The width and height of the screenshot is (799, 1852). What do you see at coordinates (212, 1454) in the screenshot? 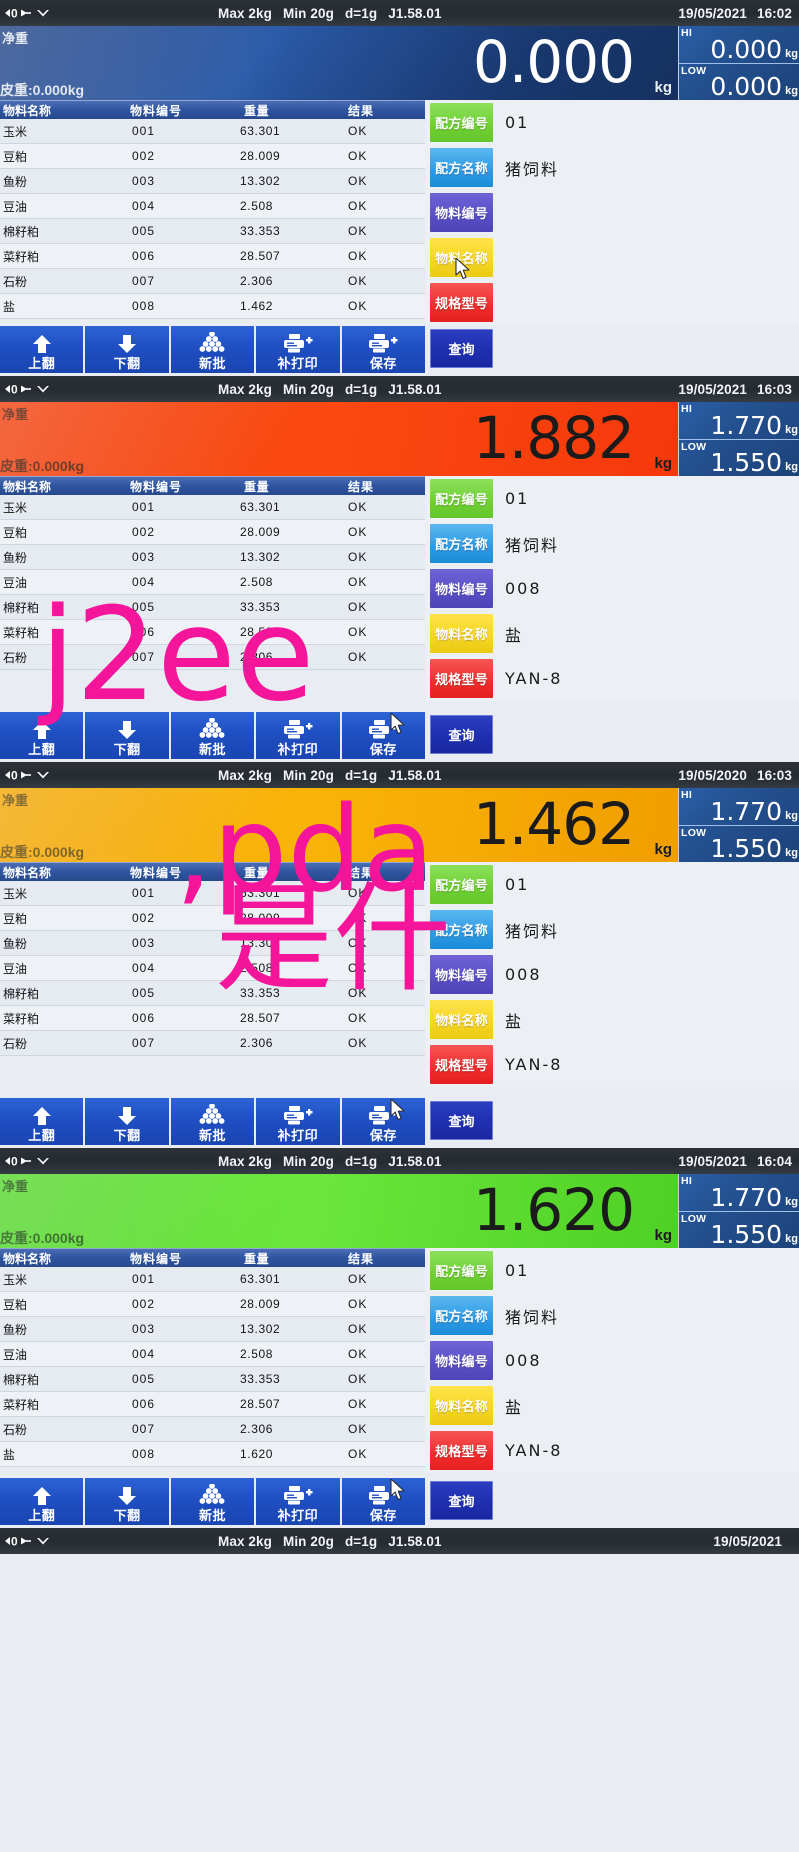
I see `table-row: 盐 008 1.620 OK` at bounding box center [212, 1454].